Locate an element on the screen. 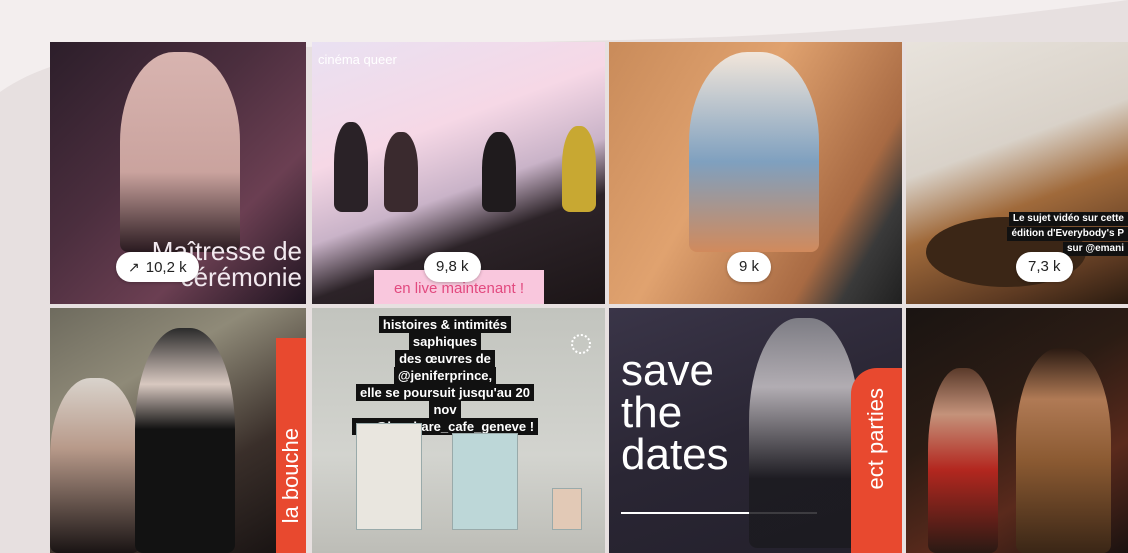  cinema-label: cinéma queer is located at coordinates (357, 59).